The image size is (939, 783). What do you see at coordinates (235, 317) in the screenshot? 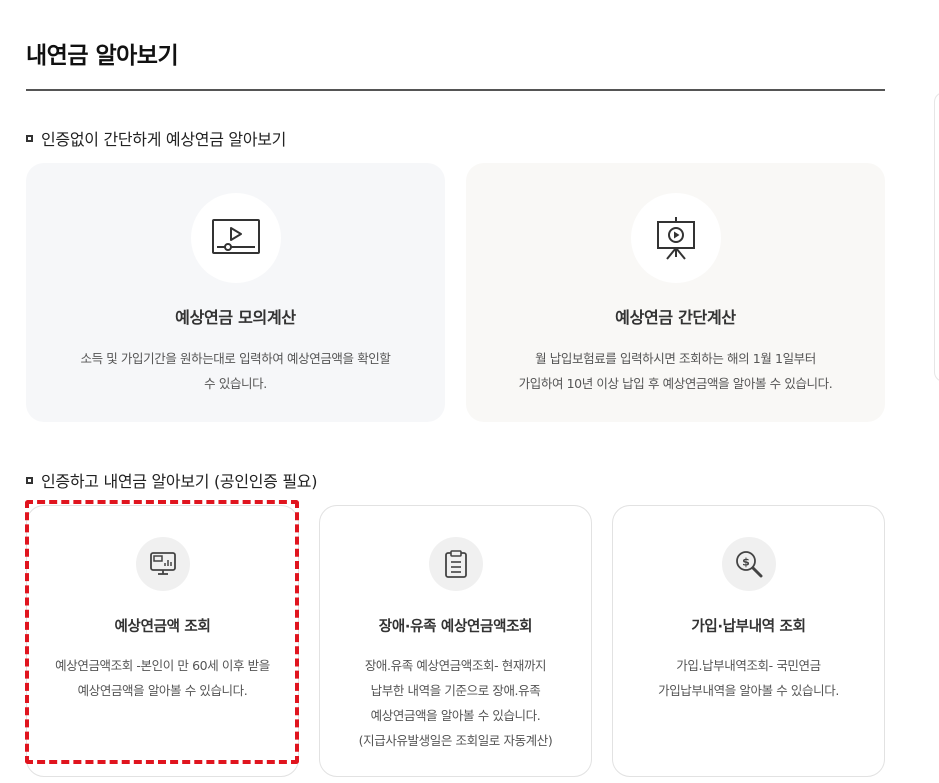
I see `card-title: 예상연금 모의계산` at bounding box center [235, 317].